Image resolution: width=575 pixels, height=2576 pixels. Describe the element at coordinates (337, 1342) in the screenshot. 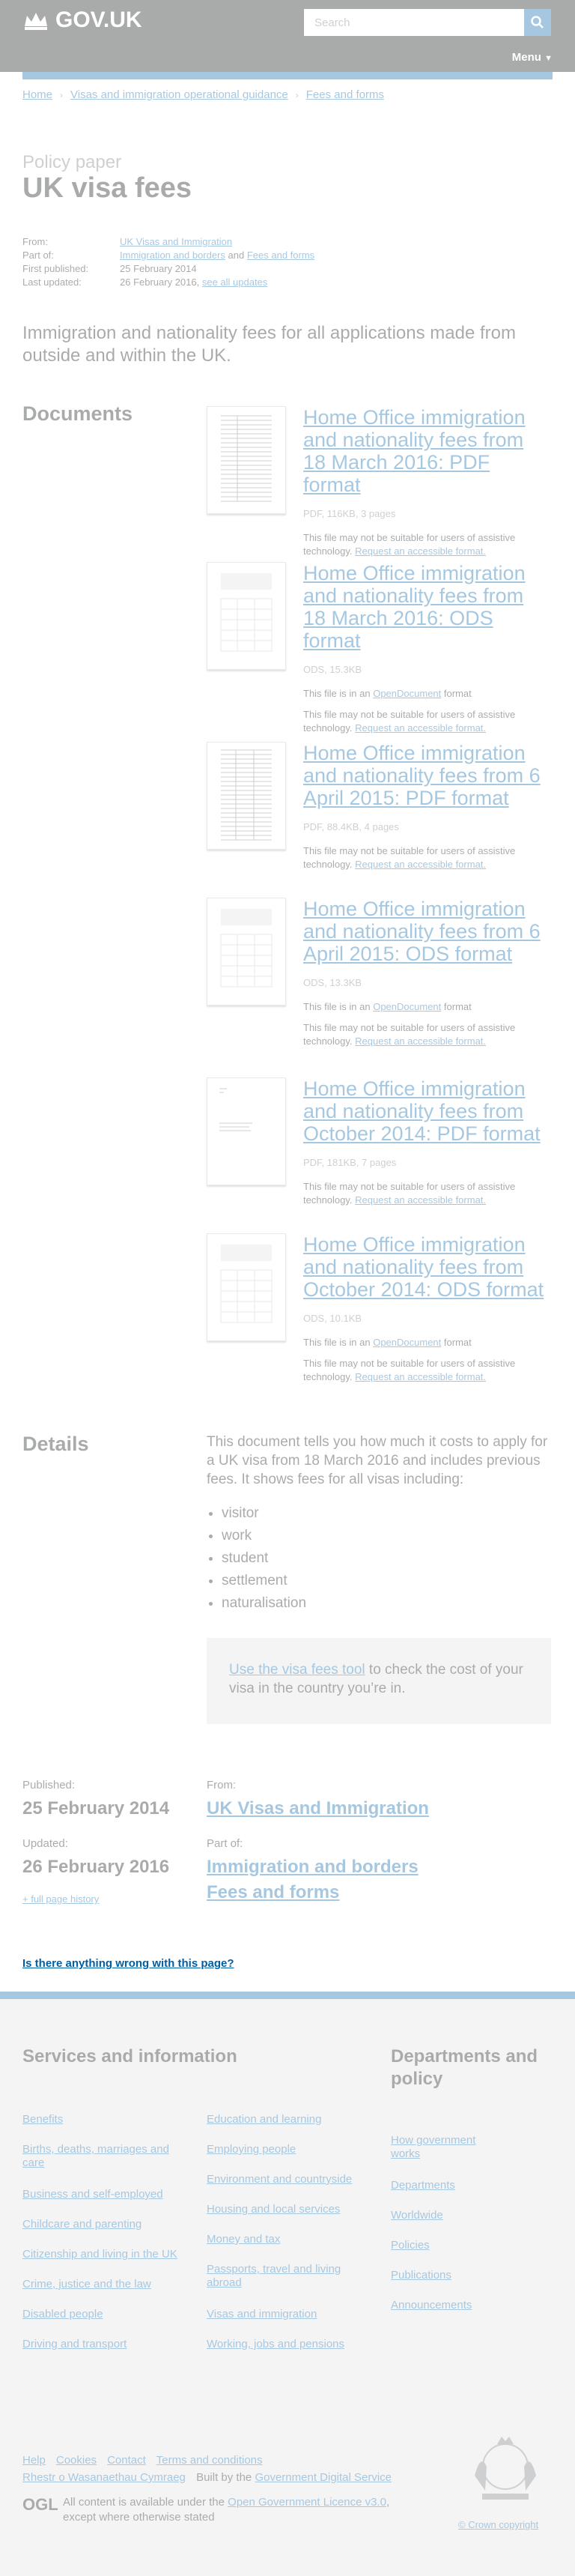

I see `opendocument-prefix: This file is in an` at that location.